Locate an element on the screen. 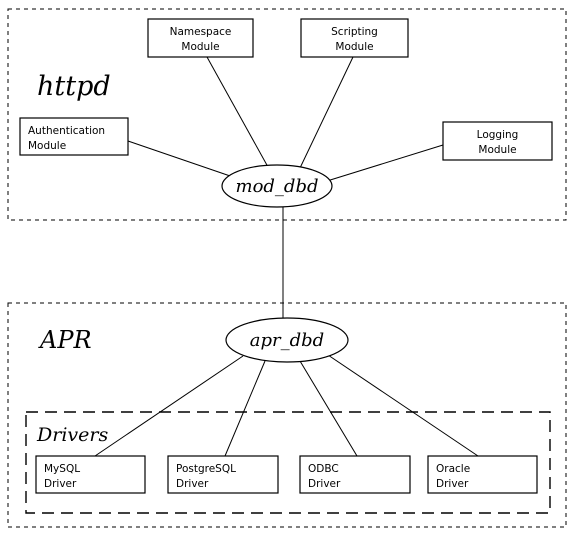  node-mysql-driver: MySQL Driver is located at coordinates (90, 474).